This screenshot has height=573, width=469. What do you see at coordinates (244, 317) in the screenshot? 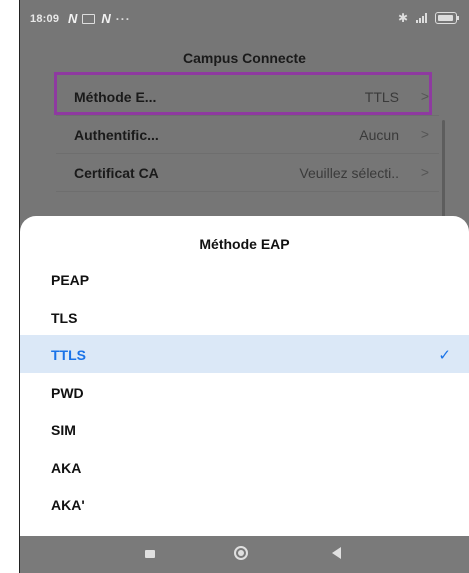
I see `option-tls: TLS` at bounding box center [244, 317].